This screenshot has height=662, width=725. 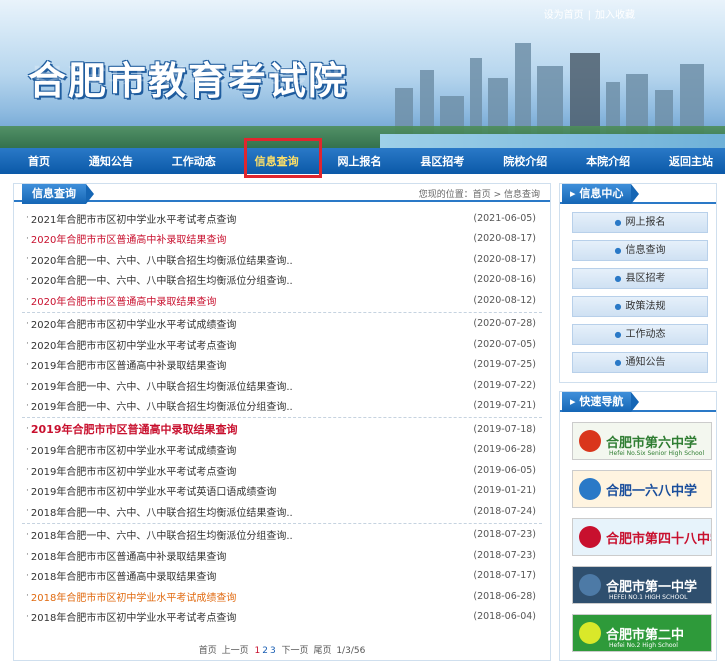 I want to click on pager-page-number: 2, so click(x=265, y=651).